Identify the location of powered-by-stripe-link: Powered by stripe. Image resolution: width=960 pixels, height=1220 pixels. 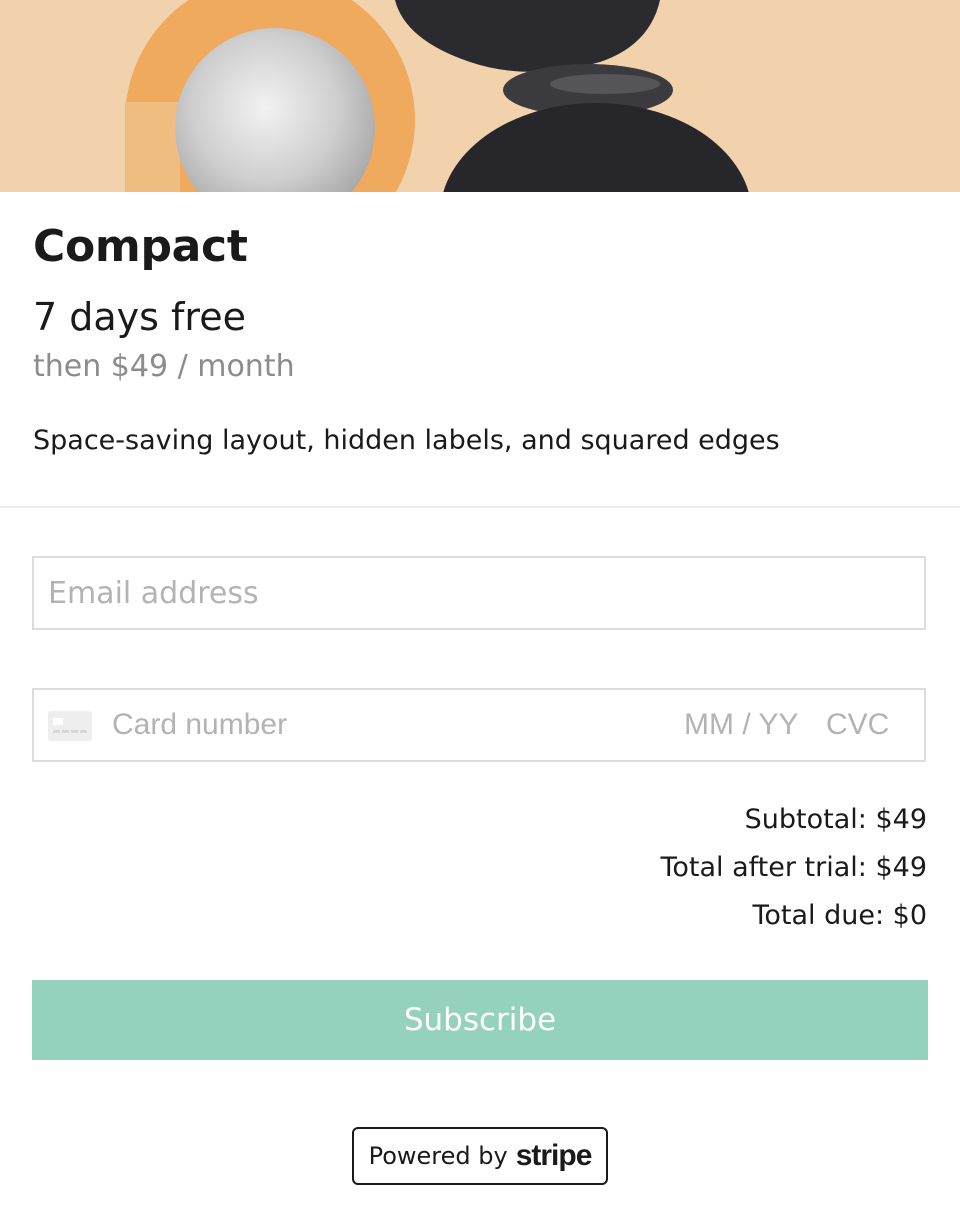
(480, 1156).